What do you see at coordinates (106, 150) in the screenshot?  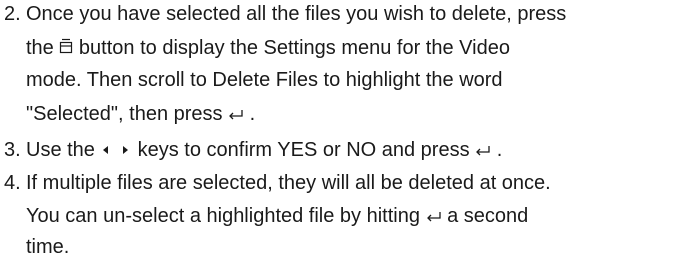 I see `left-arrow-icon` at bounding box center [106, 150].